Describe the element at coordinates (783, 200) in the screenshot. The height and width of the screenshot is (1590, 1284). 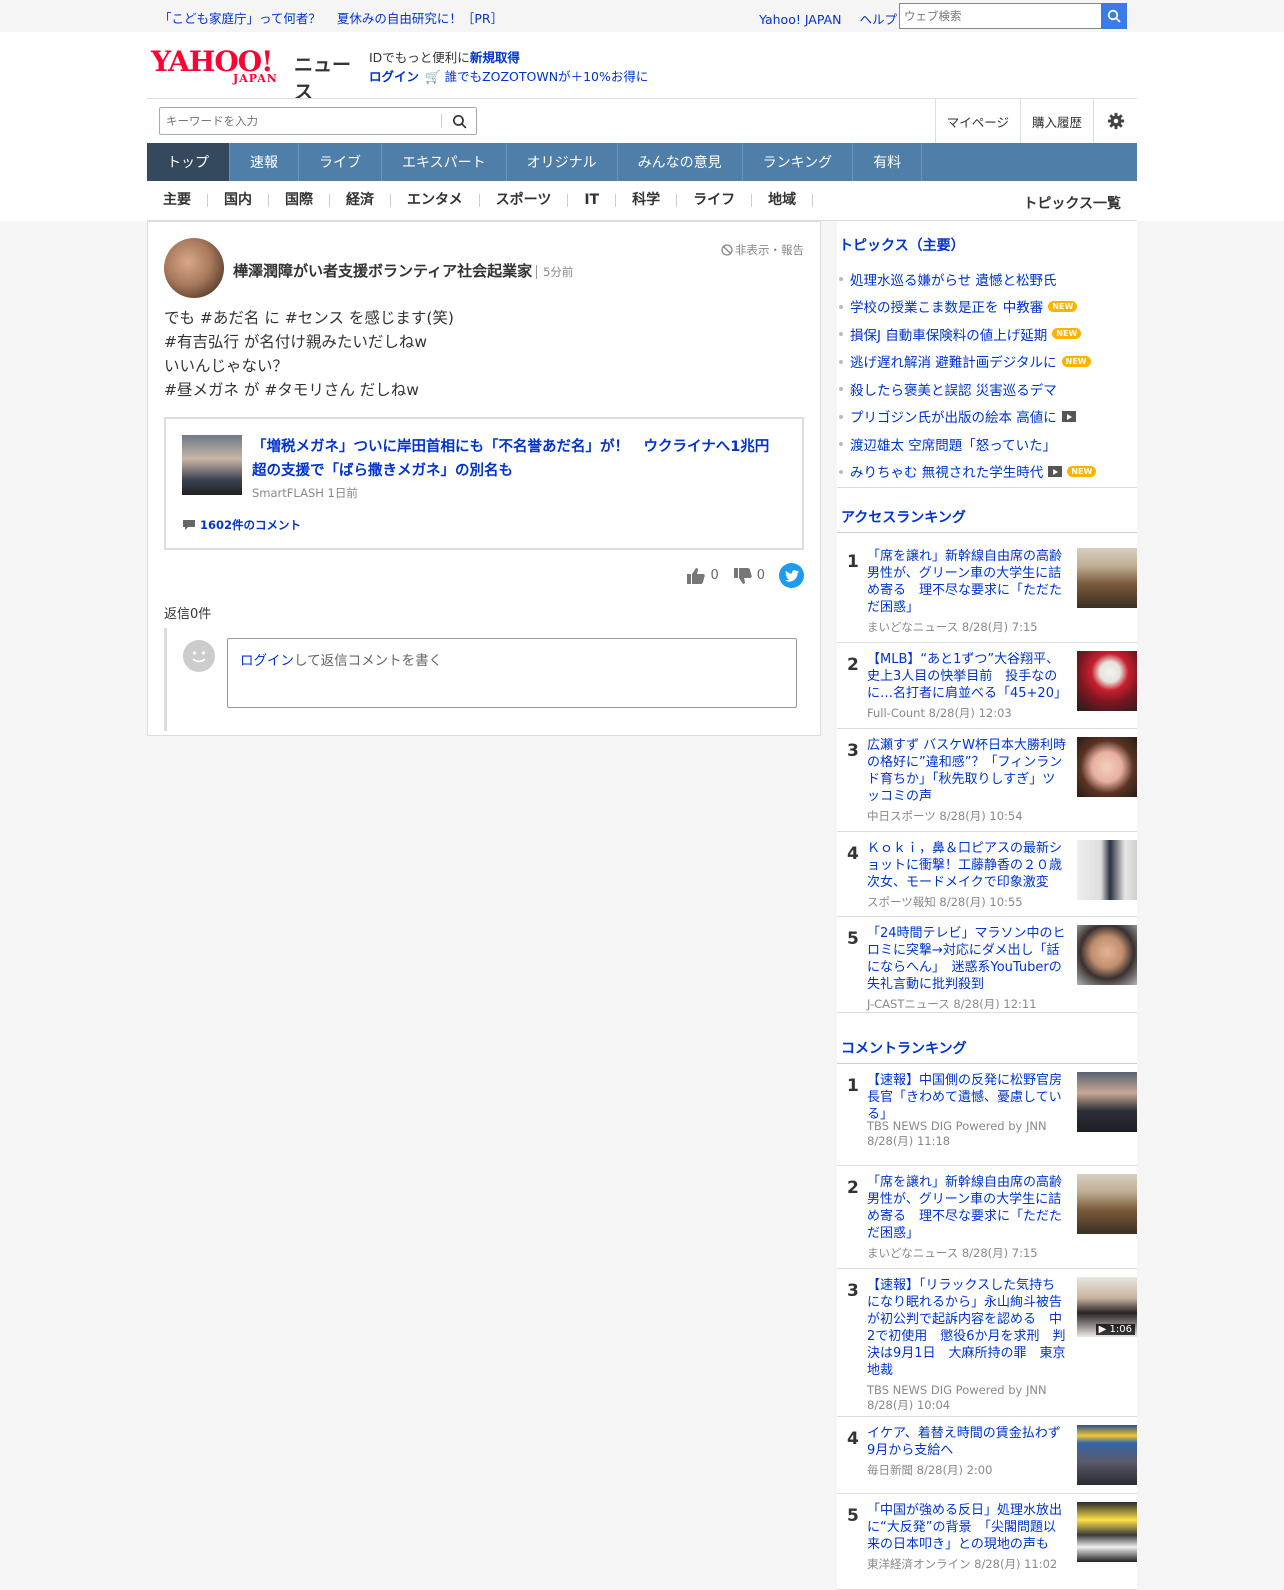
I see `category-item: 地域` at that location.